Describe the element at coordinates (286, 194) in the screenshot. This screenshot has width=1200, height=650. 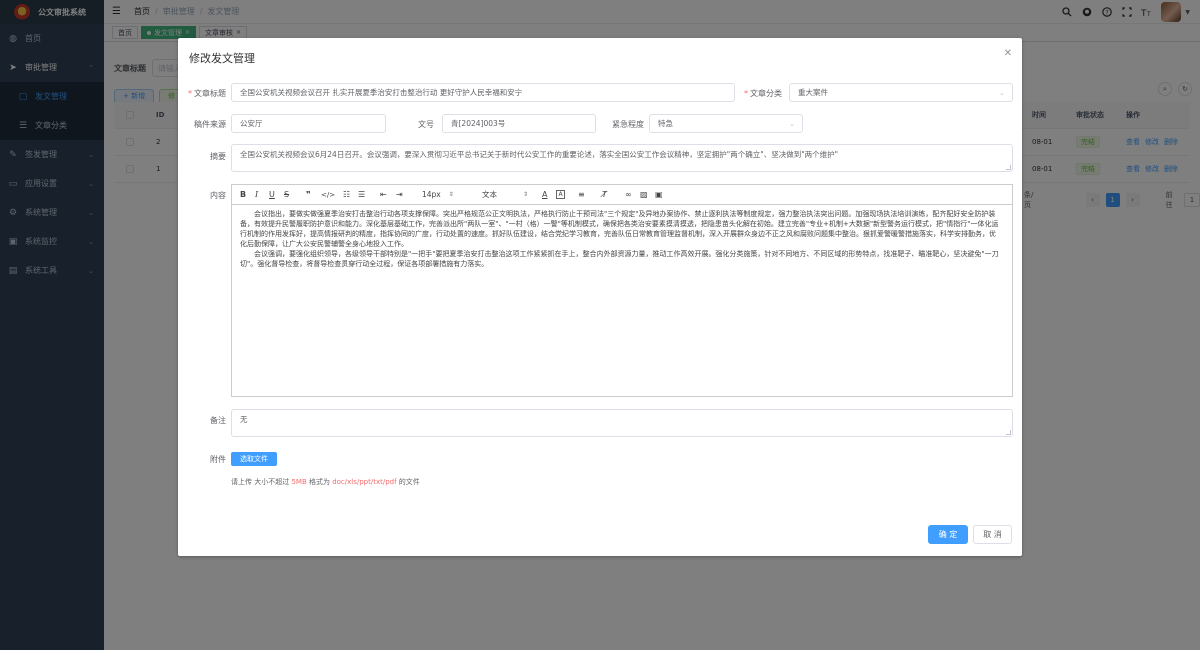
I see `strikethrough-icon: S` at that location.